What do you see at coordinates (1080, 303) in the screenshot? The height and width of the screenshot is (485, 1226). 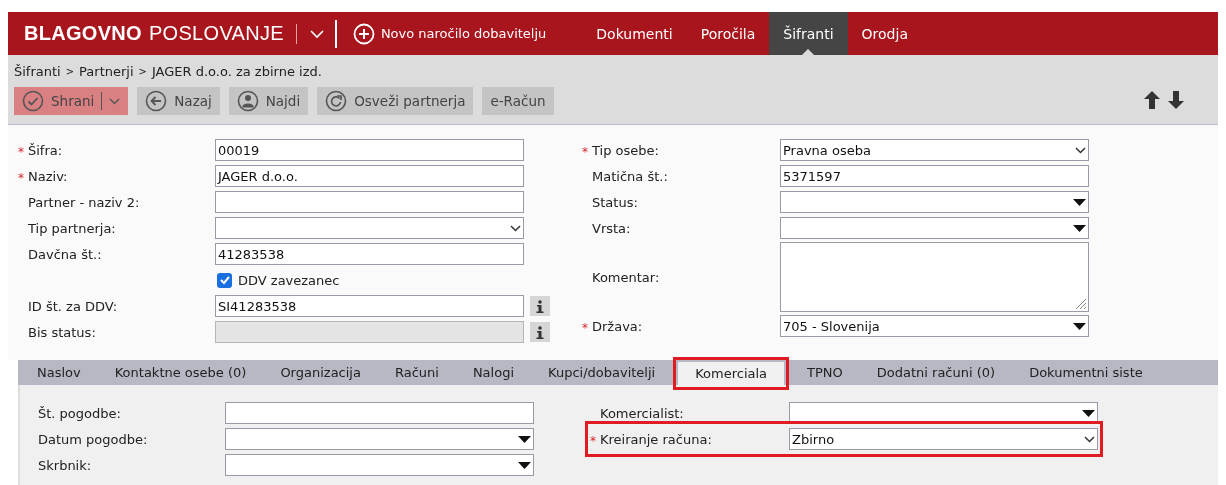 I see `resize-grip-icon` at bounding box center [1080, 303].